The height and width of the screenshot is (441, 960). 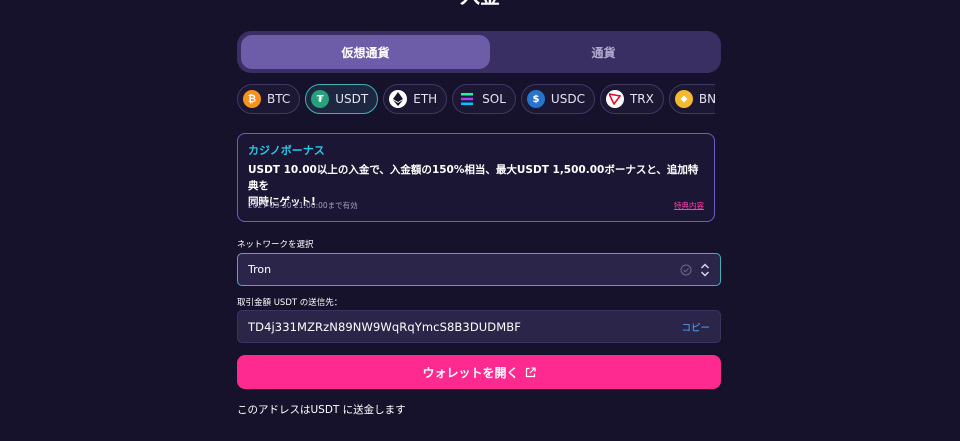 I want to click on coin-usdt: ₮ USDT, so click(x=342, y=99).